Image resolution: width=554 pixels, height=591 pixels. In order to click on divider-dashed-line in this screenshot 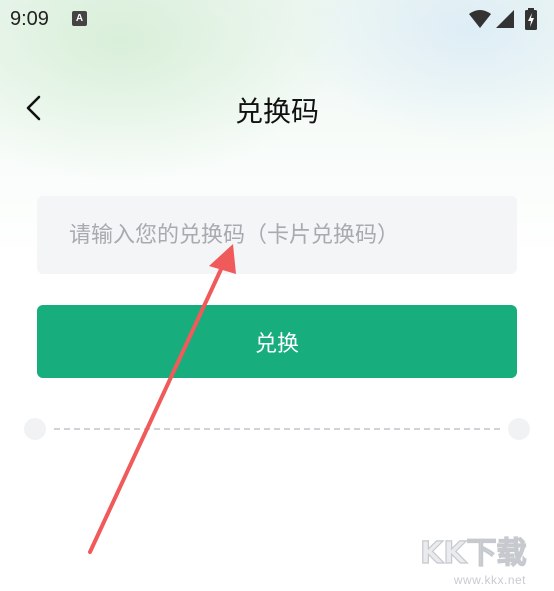, I will do `click(277, 429)`.